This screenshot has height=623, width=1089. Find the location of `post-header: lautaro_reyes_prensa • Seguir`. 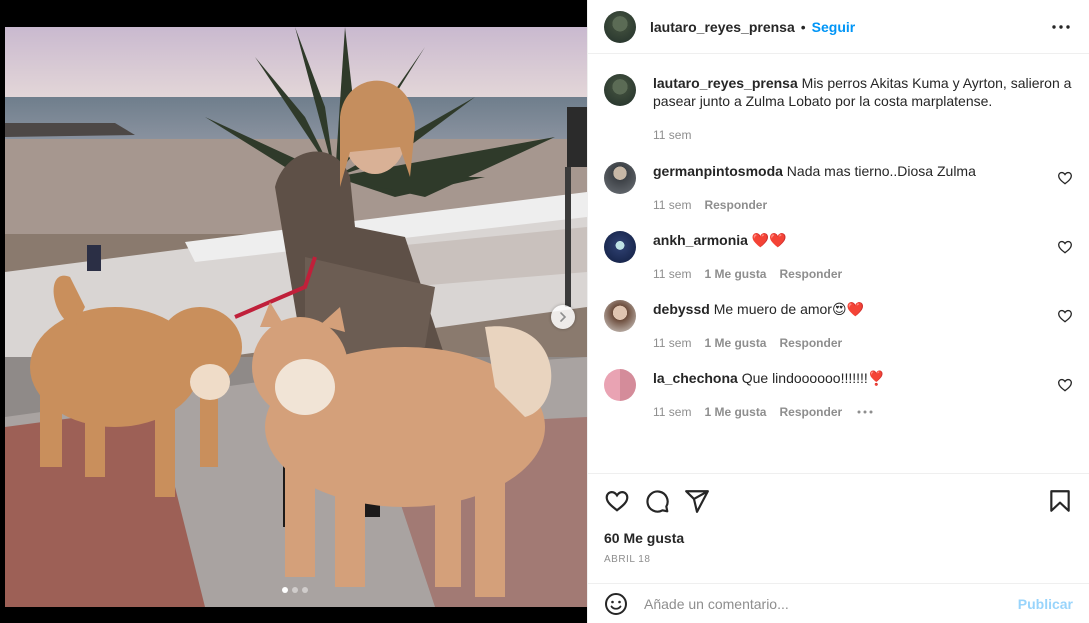

post-header: lautaro_reyes_prensa • Seguir is located at coordinates (838, 27).